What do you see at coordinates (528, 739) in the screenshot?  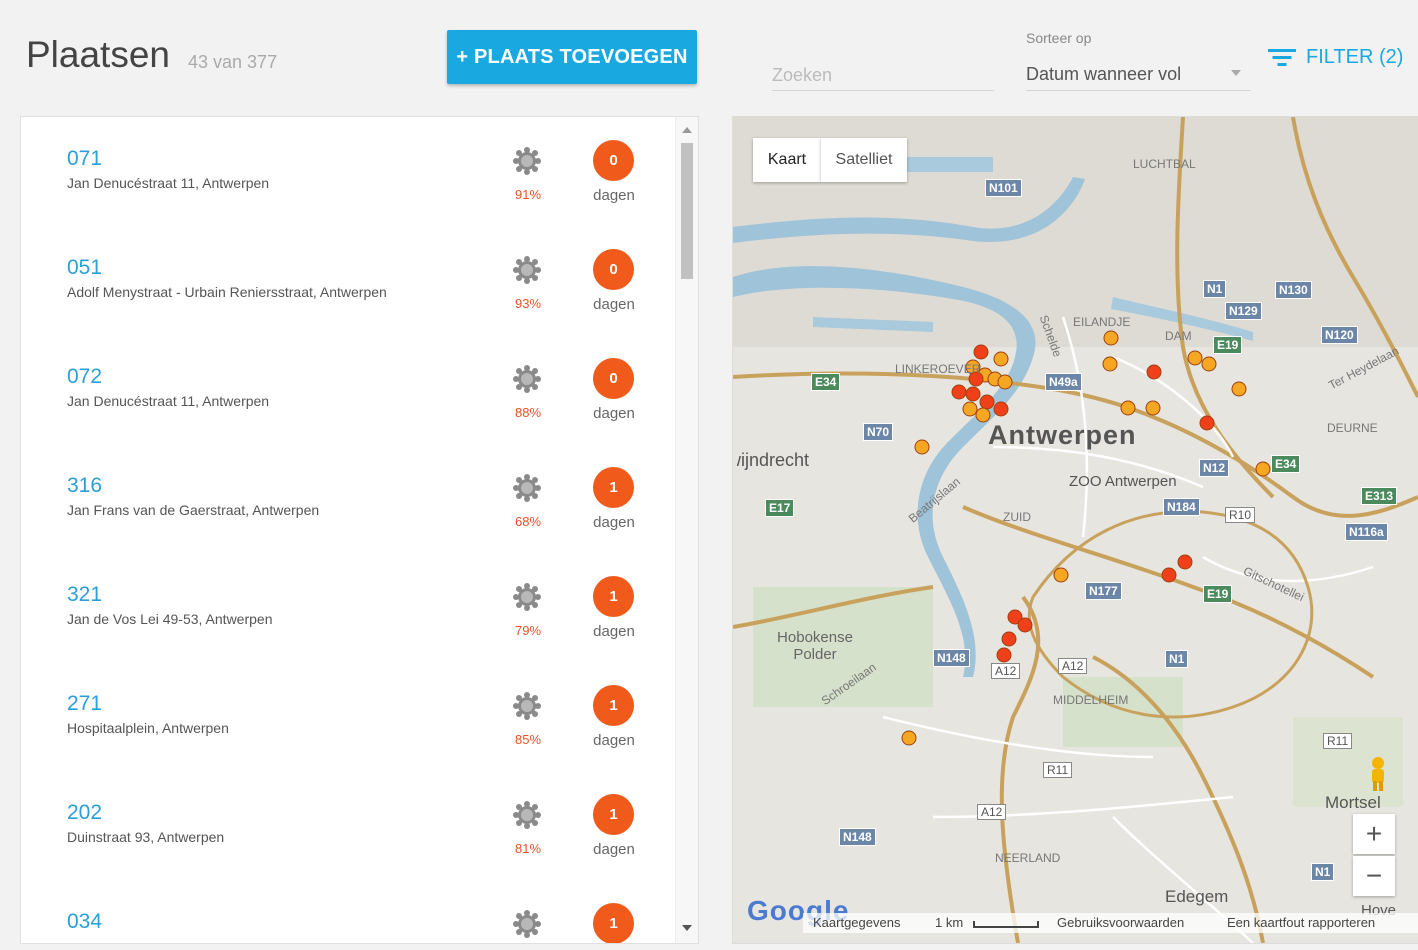 I see `fill-percentage: 85%` at bounding box center [528, 739].